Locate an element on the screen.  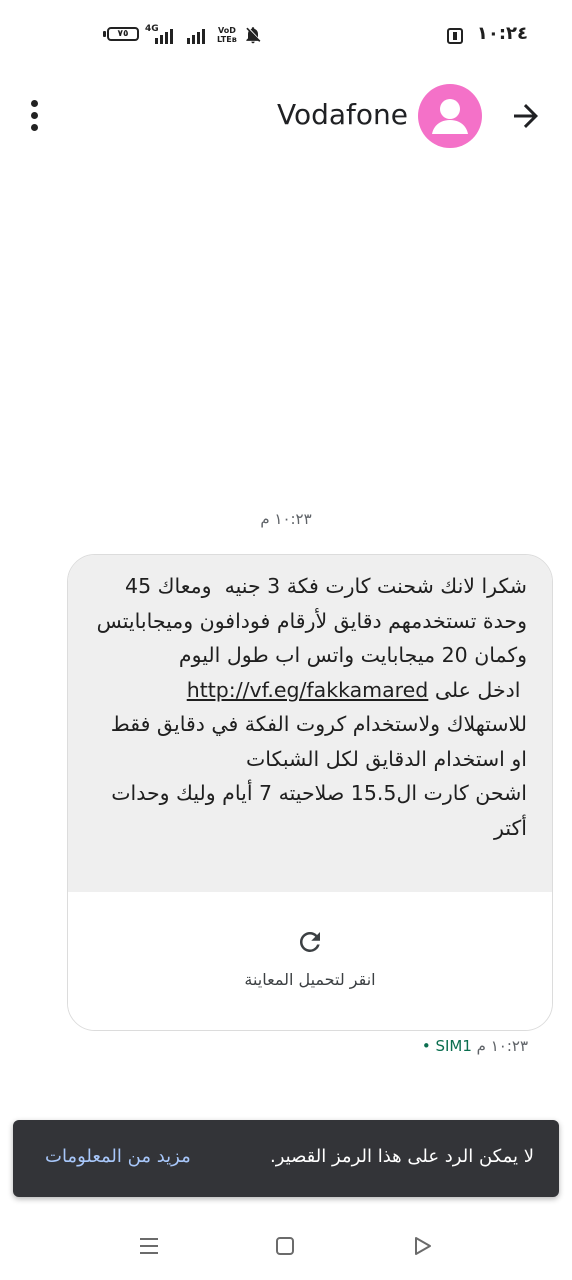
signal-icon-sim2 is located at coordinates (196, 36).